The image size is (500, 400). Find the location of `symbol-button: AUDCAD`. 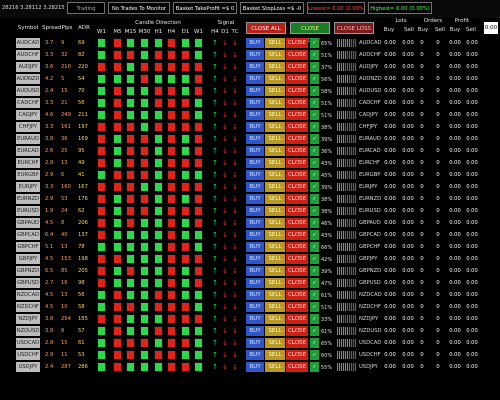

symbol-button: AUDCAD is located at coordinates (28, 43).